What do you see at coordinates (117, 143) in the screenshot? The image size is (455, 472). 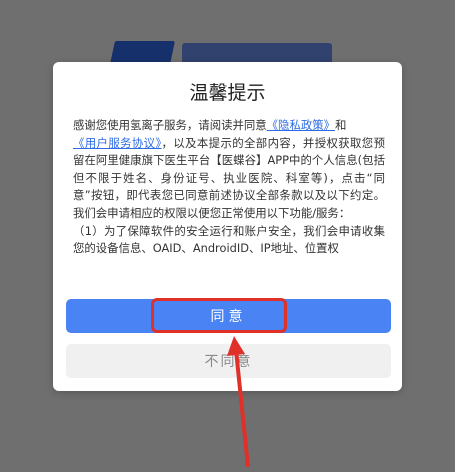 I see `user-agreement-link: 《用户服务协议》` at bounding box center [117, 143].